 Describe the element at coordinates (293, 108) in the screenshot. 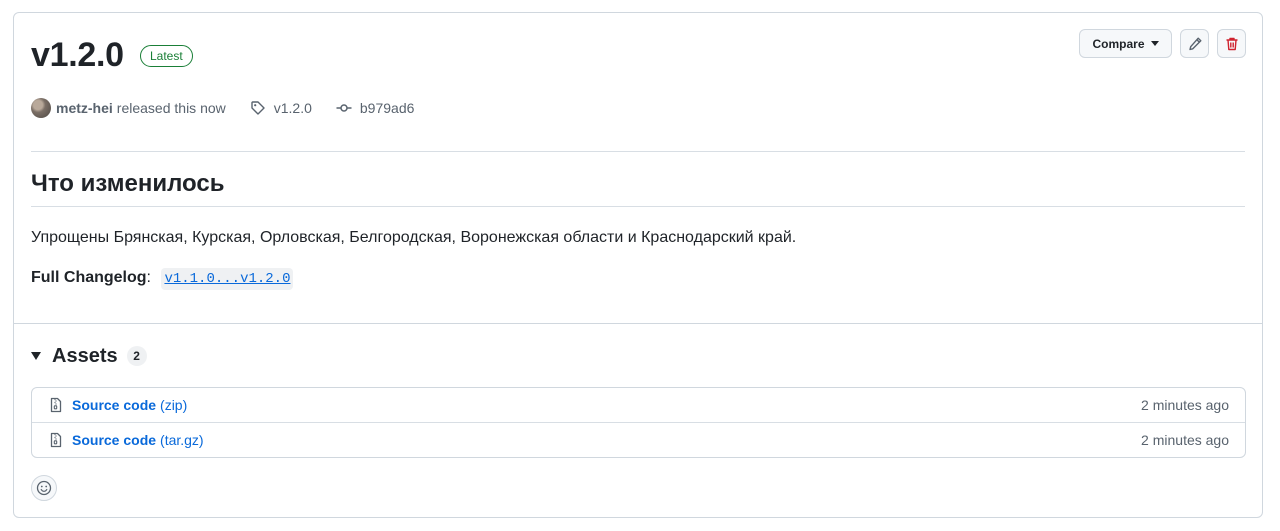

I see `tag-link: v1.2.0` at that location.